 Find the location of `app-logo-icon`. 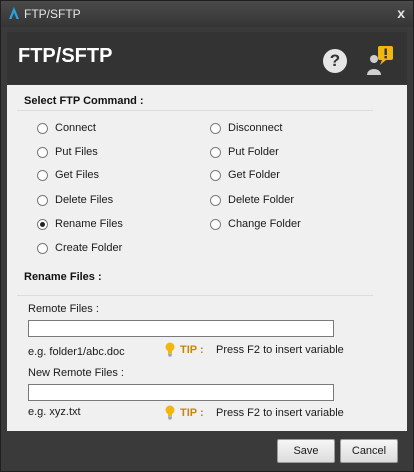

app-logo-icon is located at coordinates (14, 13).